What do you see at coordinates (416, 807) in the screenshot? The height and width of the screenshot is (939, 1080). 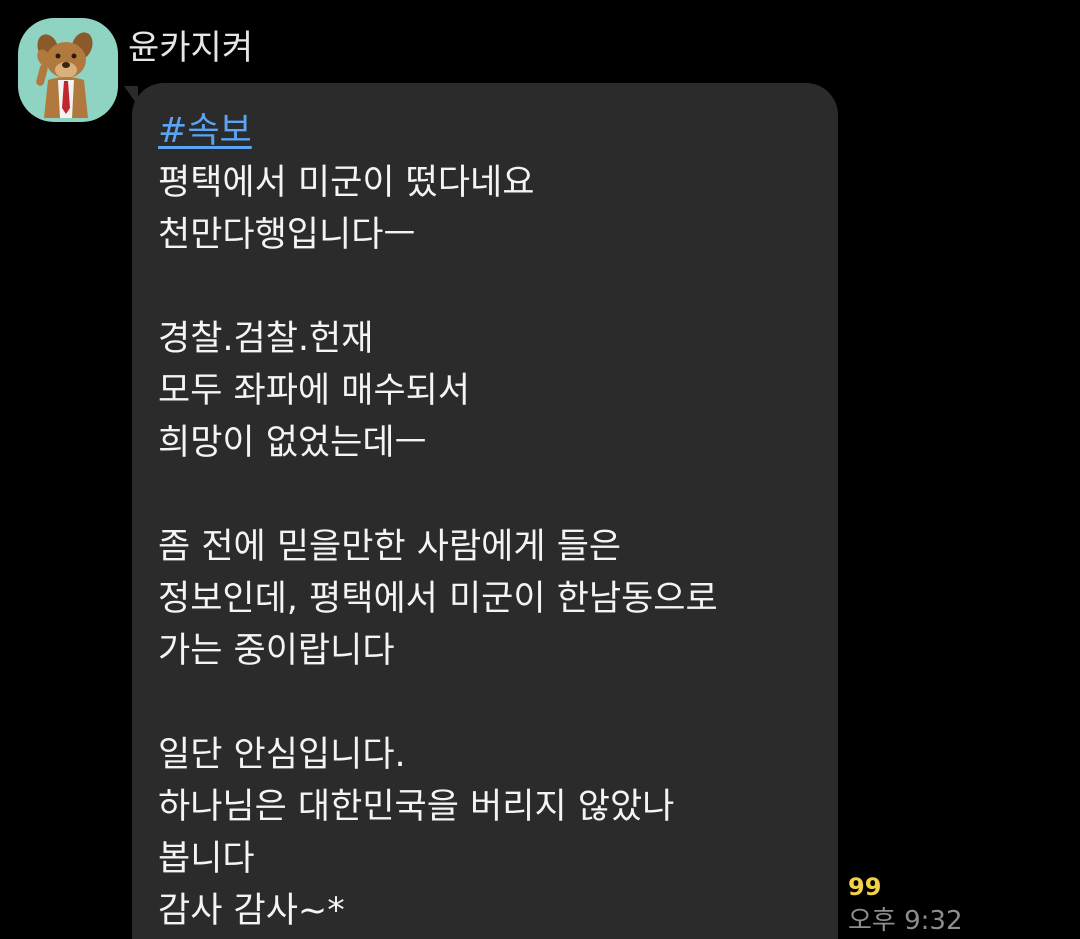 I see `message-line: 하나님은 대한민국을 버리지 않았나` at bounding box center [416, 807].